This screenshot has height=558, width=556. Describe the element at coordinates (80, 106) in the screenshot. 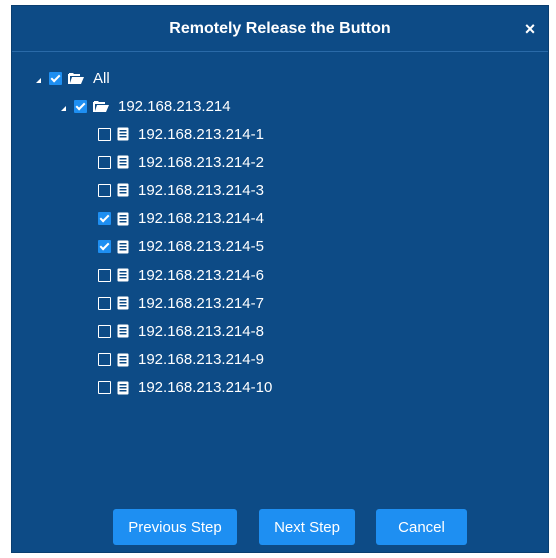

I see `checkbox-group` at that location.